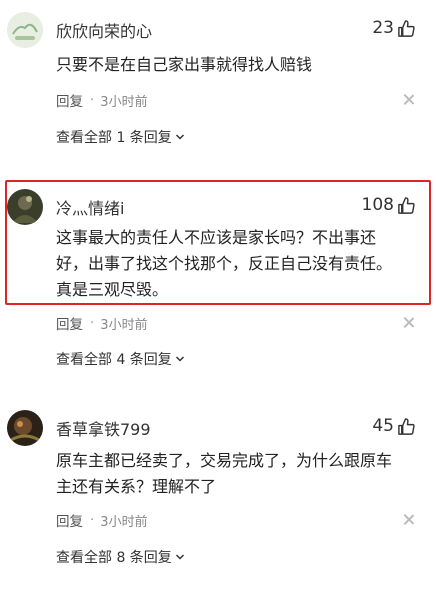 This screenshot has width=436, height=589. I want to click on like-count: 108, so click(377, 205).